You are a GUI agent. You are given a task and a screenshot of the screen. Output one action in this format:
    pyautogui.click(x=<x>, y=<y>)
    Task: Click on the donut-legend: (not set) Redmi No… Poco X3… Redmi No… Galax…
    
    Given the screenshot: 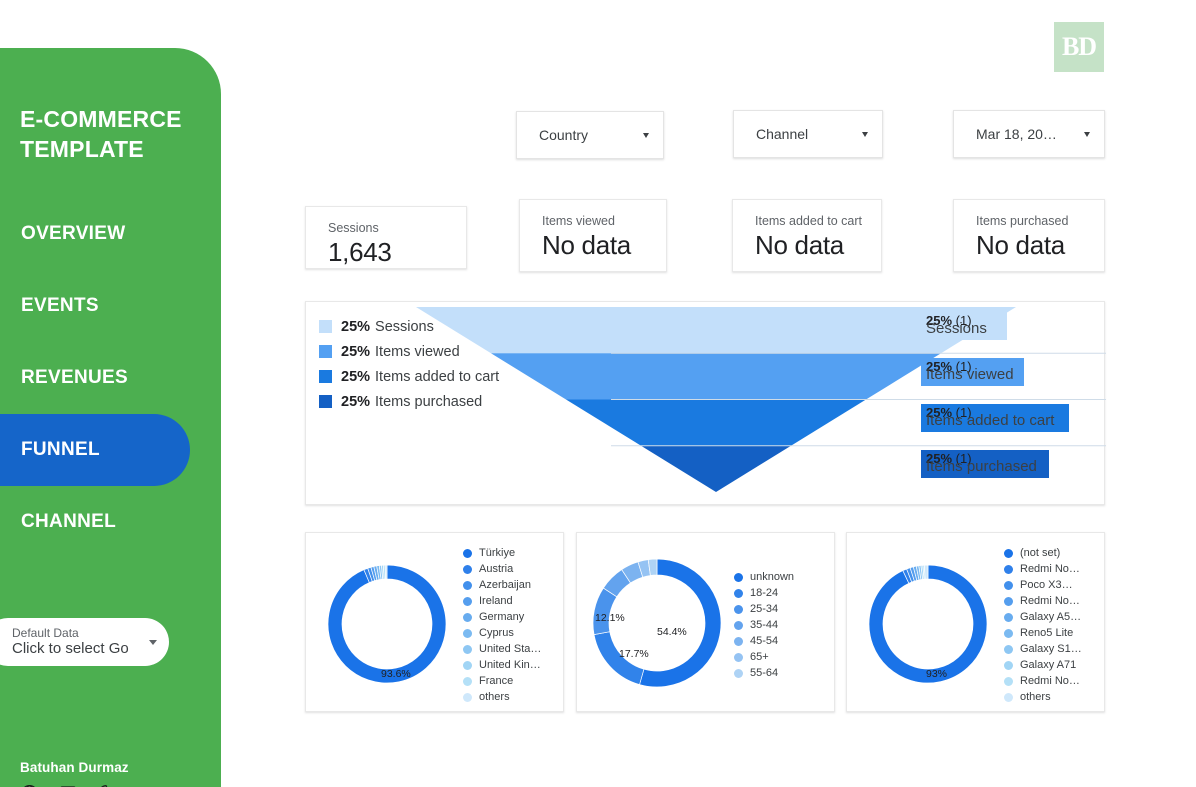 What is the action you would take?
    pyautogui.click(x=1043, y=625)
    